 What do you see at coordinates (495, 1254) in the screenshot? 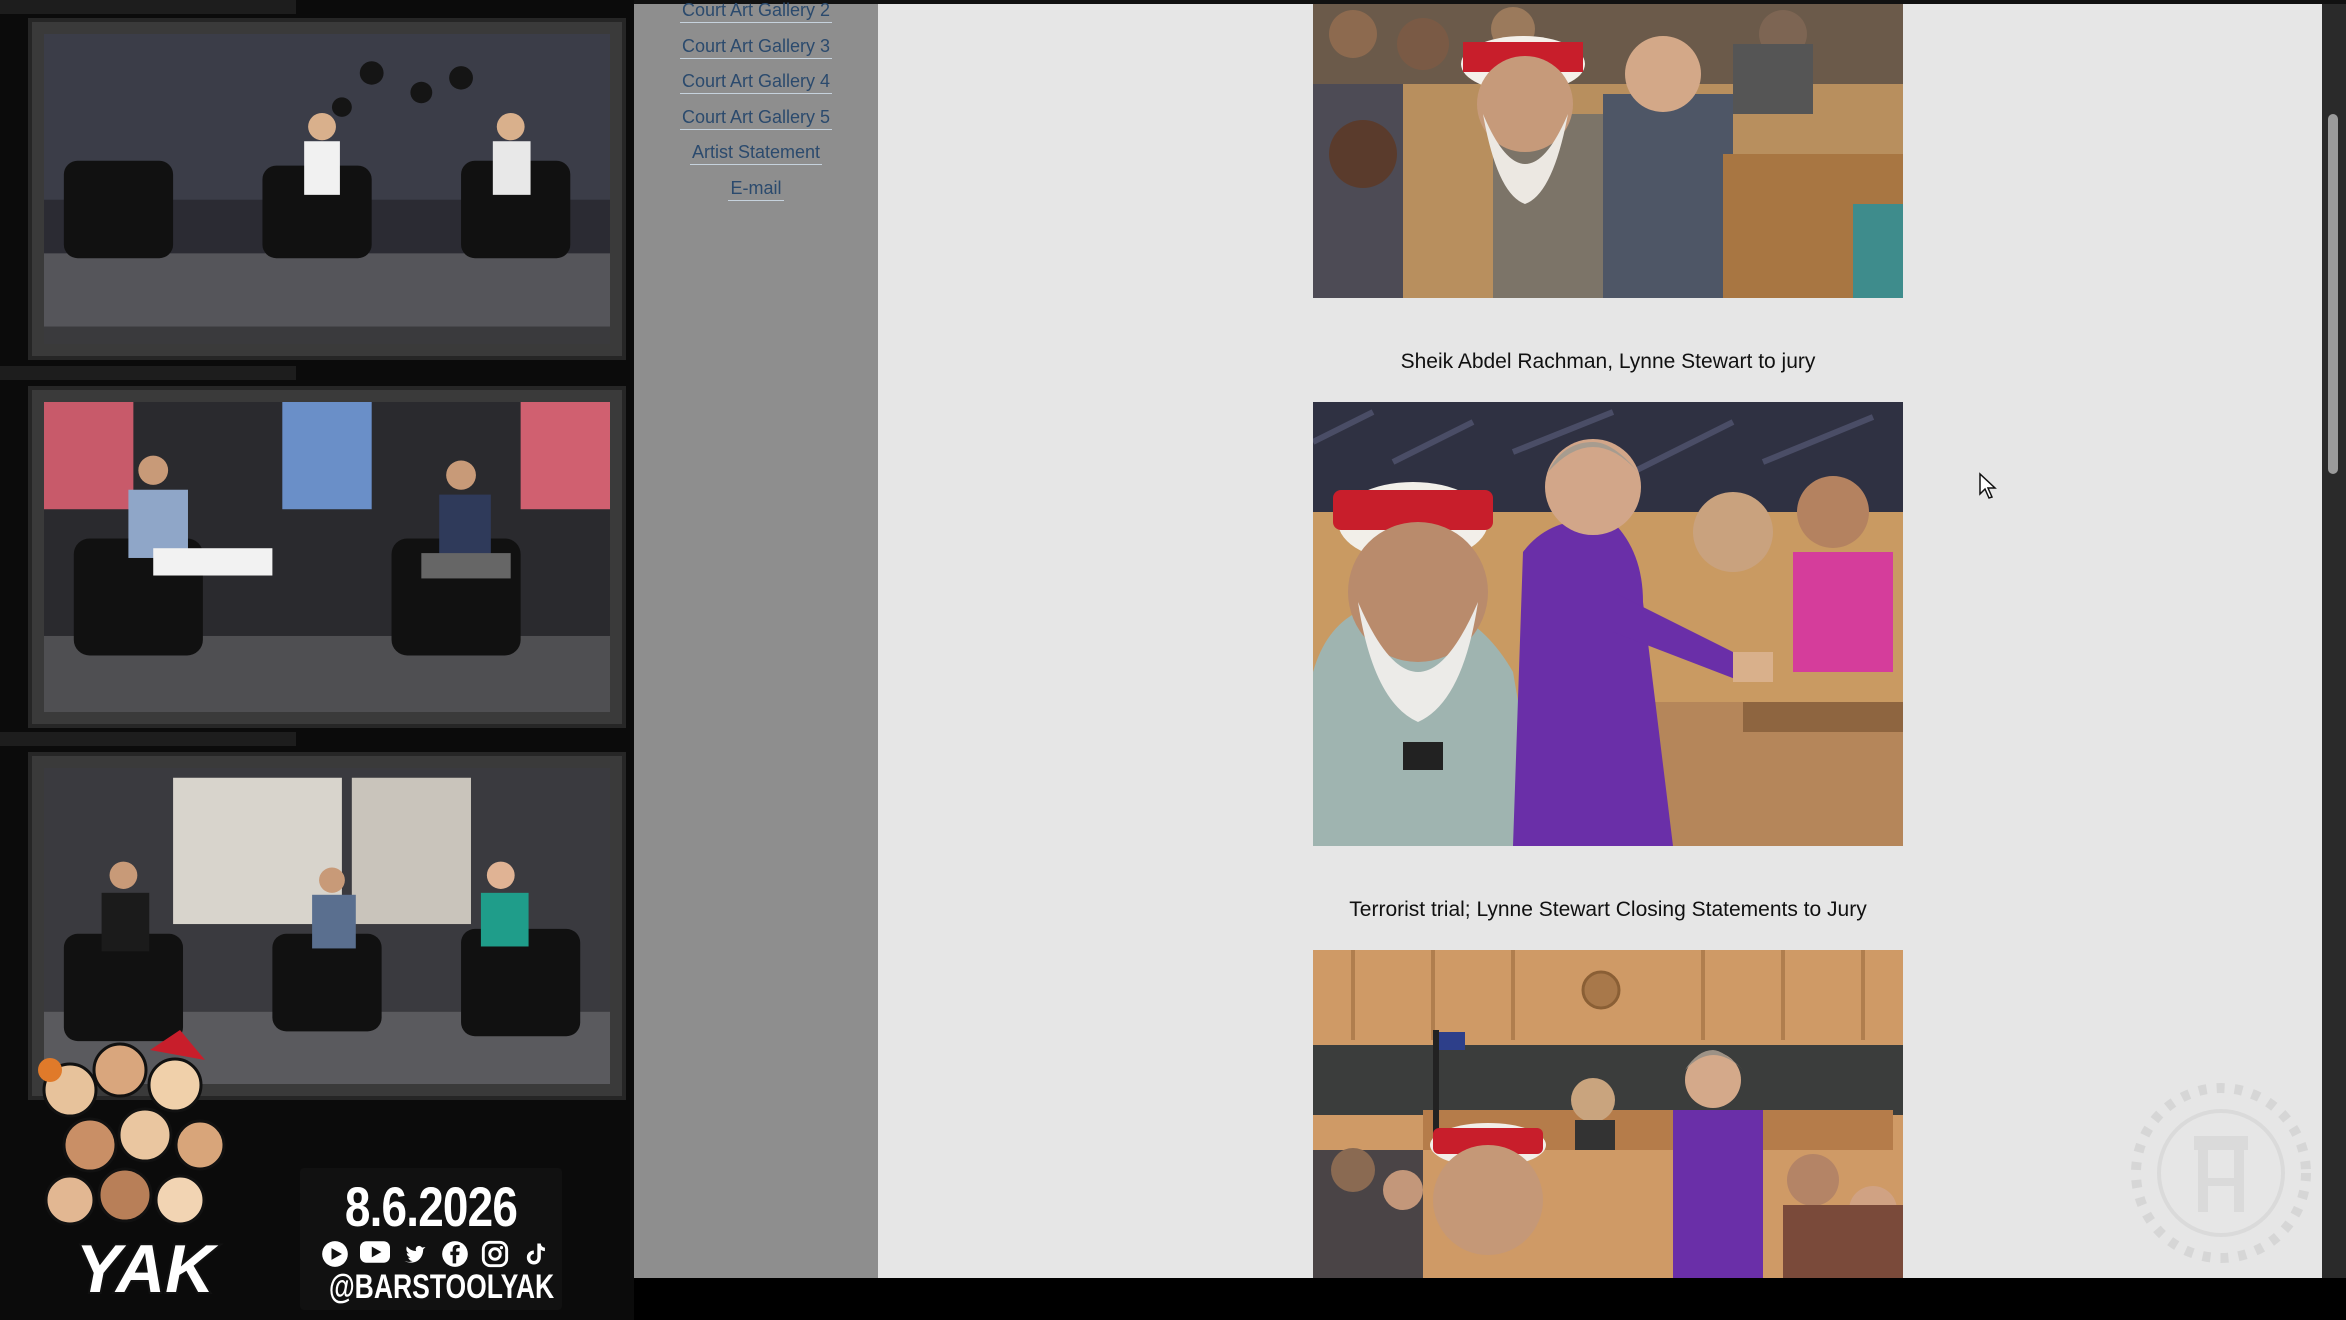
I see `instagram-icon` at bounding box center [495, 1254].